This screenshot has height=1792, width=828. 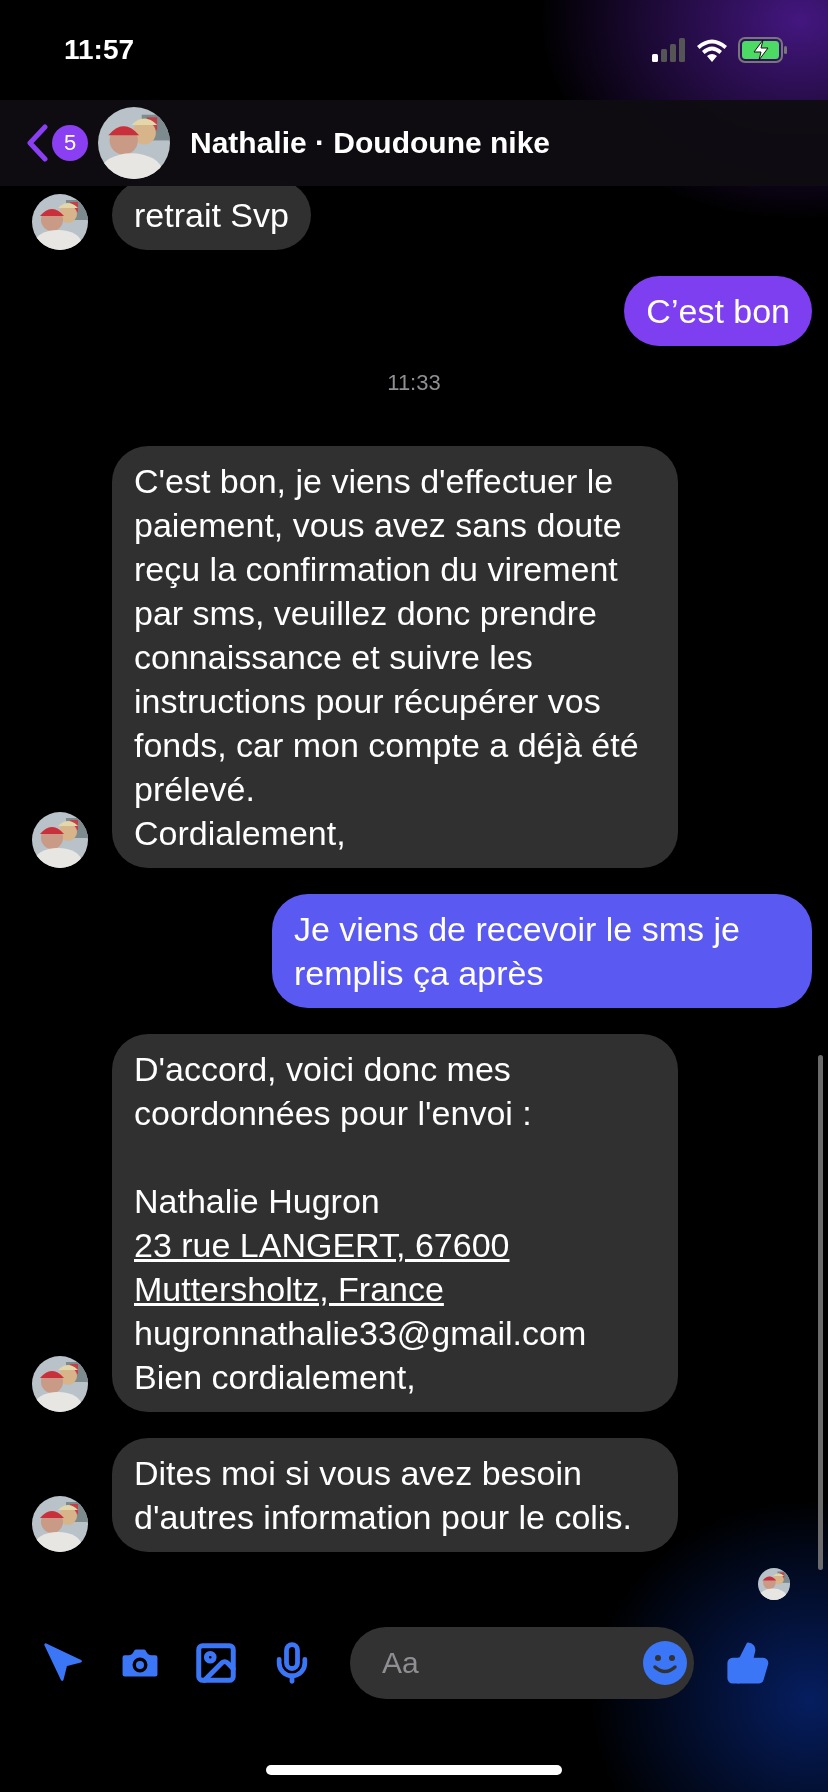 I want to click on address-link: Muttersholtz, France, so click(x=395, y=1289).